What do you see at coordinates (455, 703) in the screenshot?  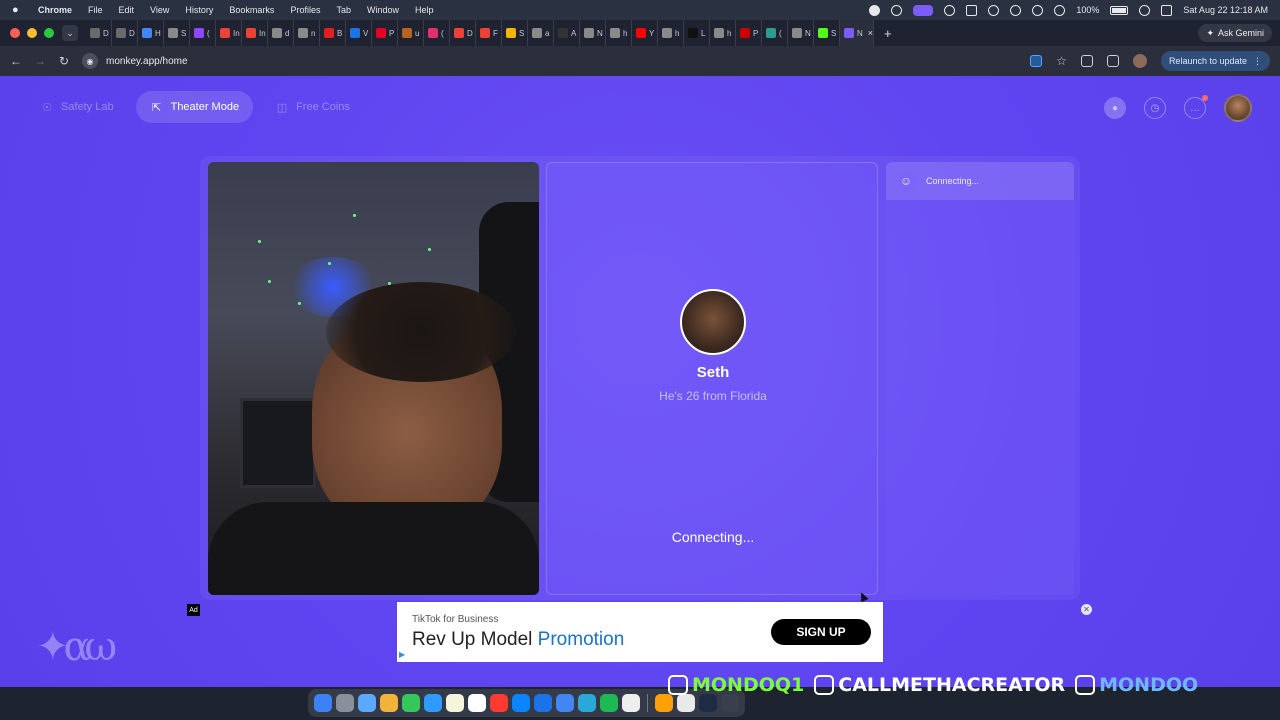 I see `notes-icon` at bounding box center [455, 703].